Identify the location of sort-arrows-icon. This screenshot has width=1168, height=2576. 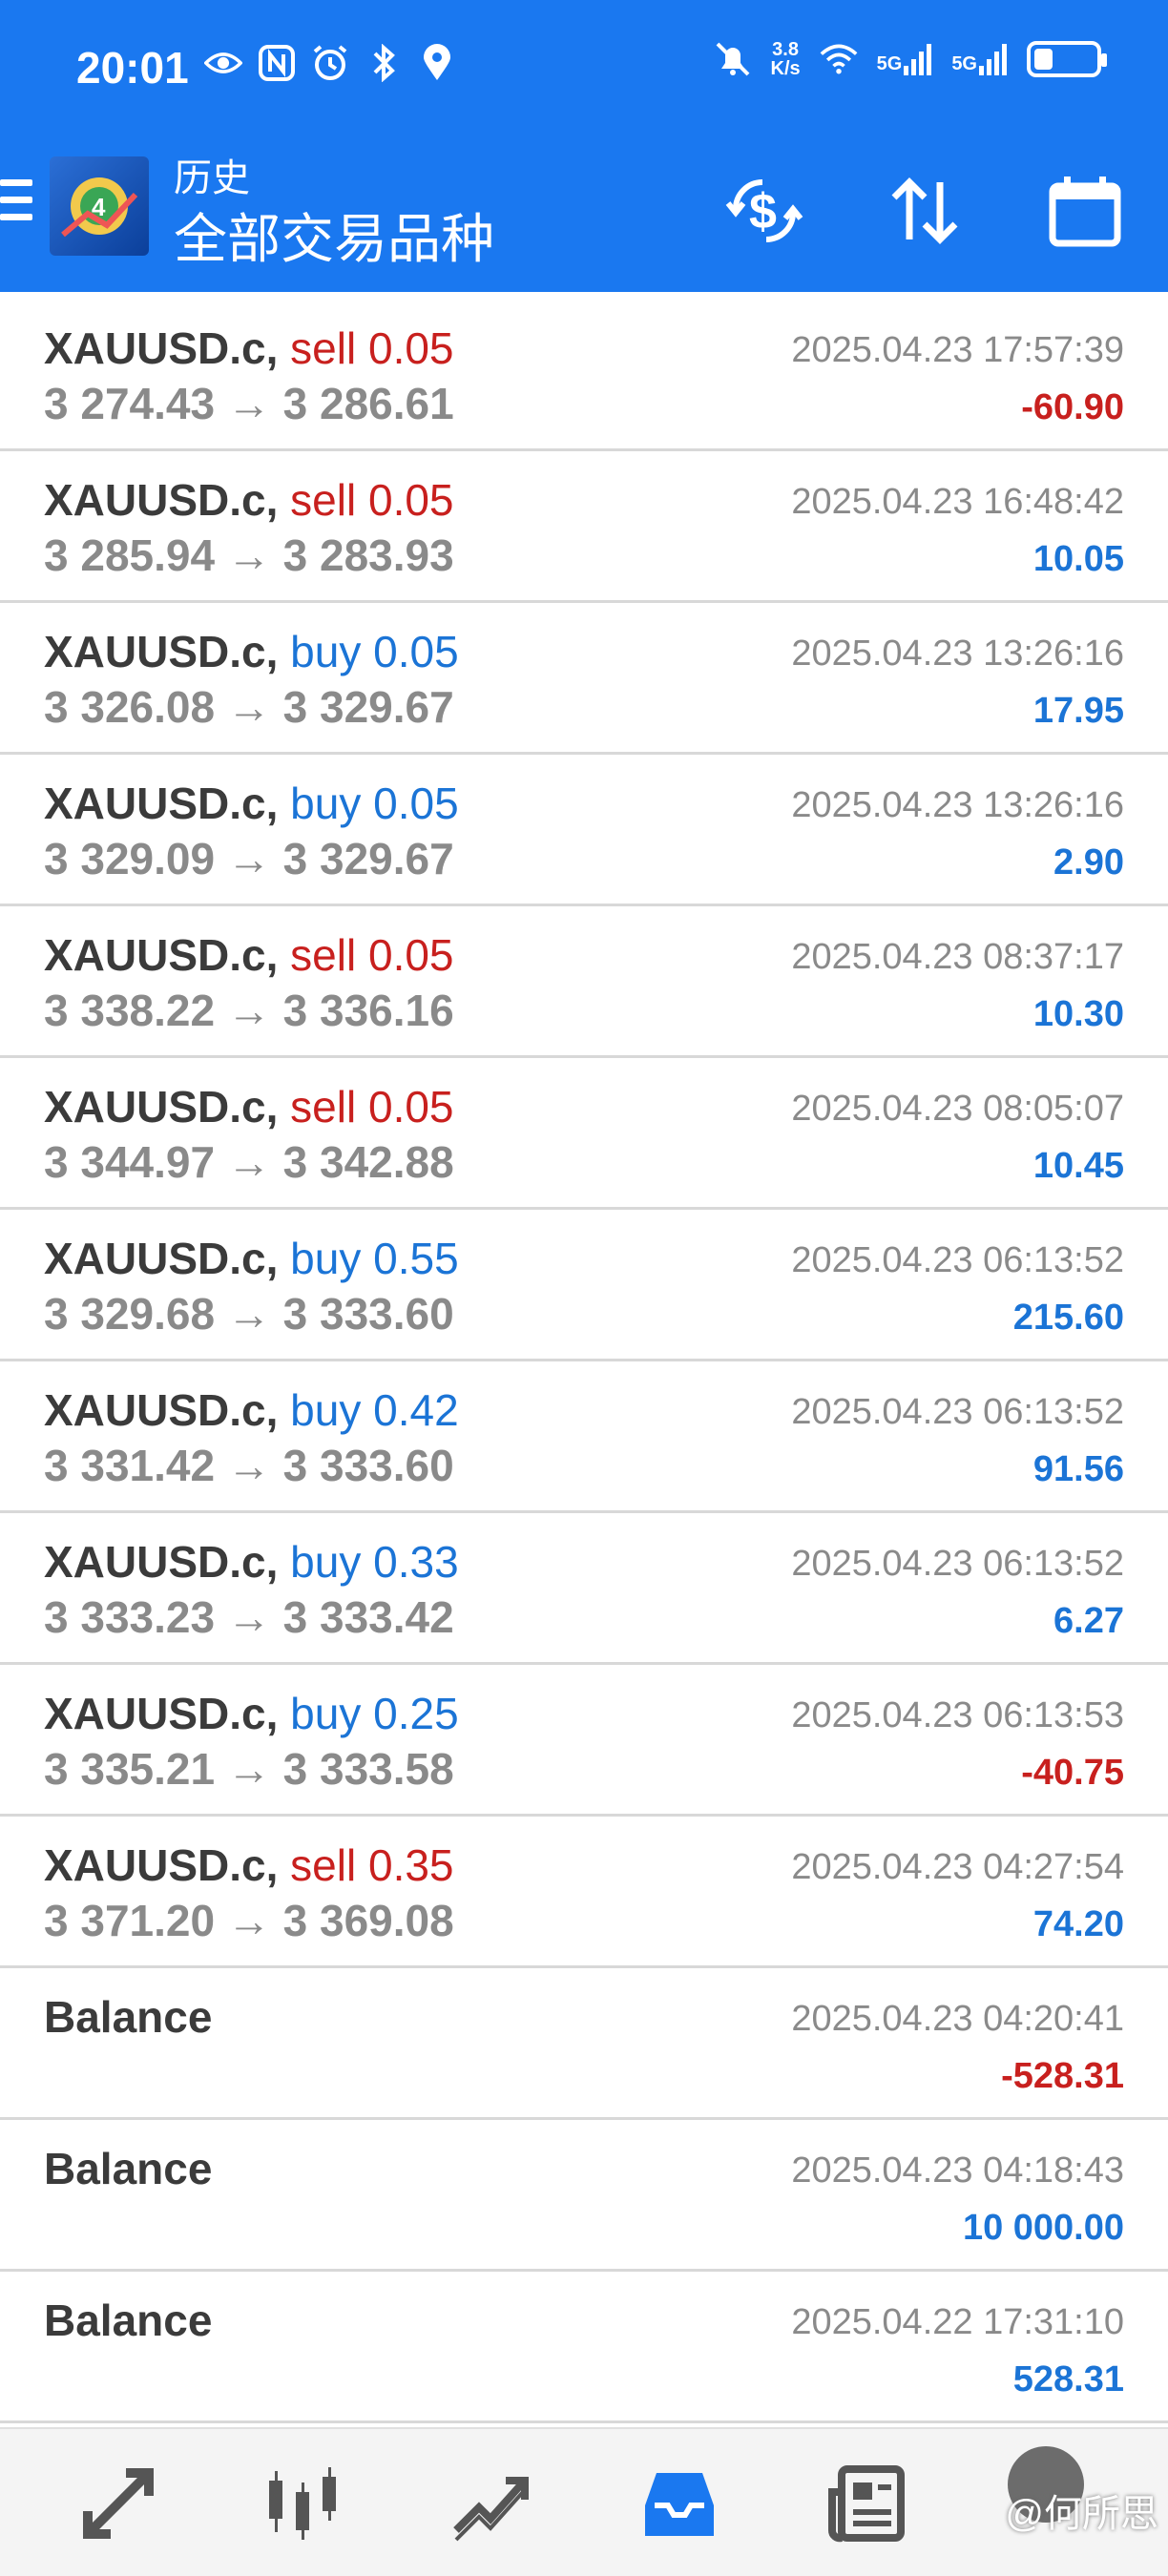
(924, 210).